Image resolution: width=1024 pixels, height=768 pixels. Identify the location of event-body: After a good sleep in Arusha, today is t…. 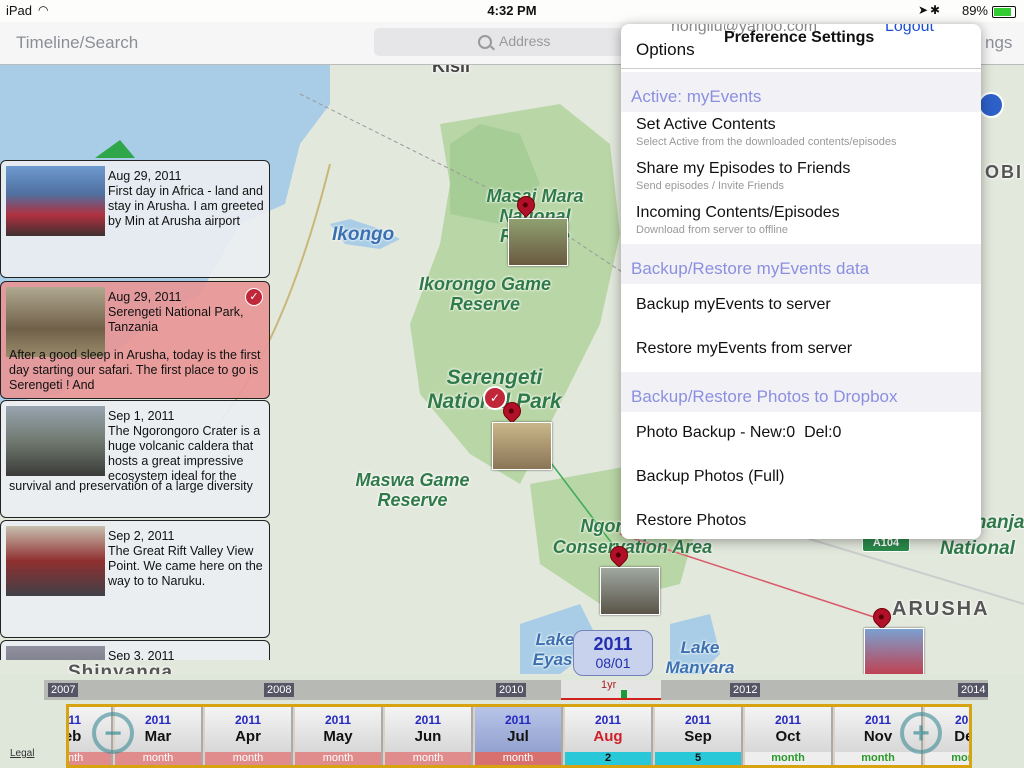
(135, 370).